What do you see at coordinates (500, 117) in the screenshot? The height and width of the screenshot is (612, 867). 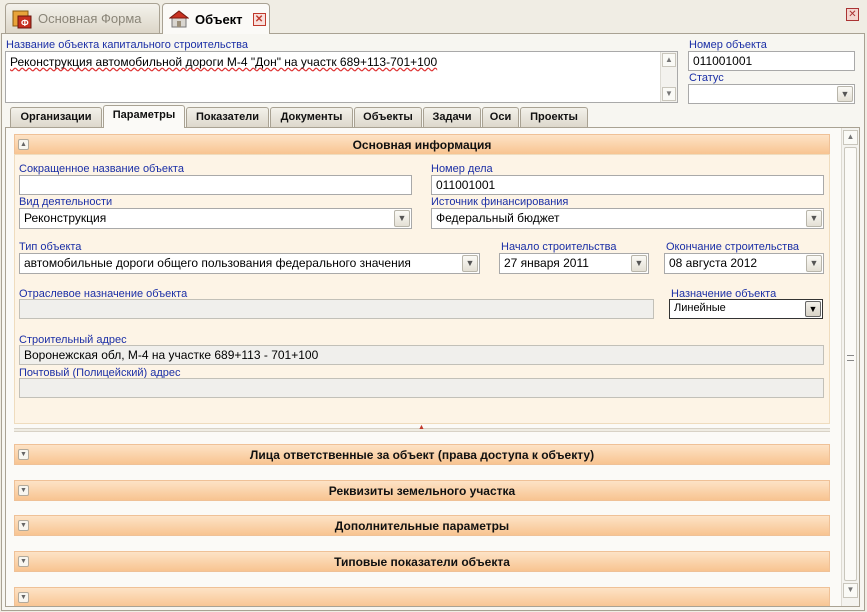 I see `tab-axes: Оси` at bounding box center [500, 117].